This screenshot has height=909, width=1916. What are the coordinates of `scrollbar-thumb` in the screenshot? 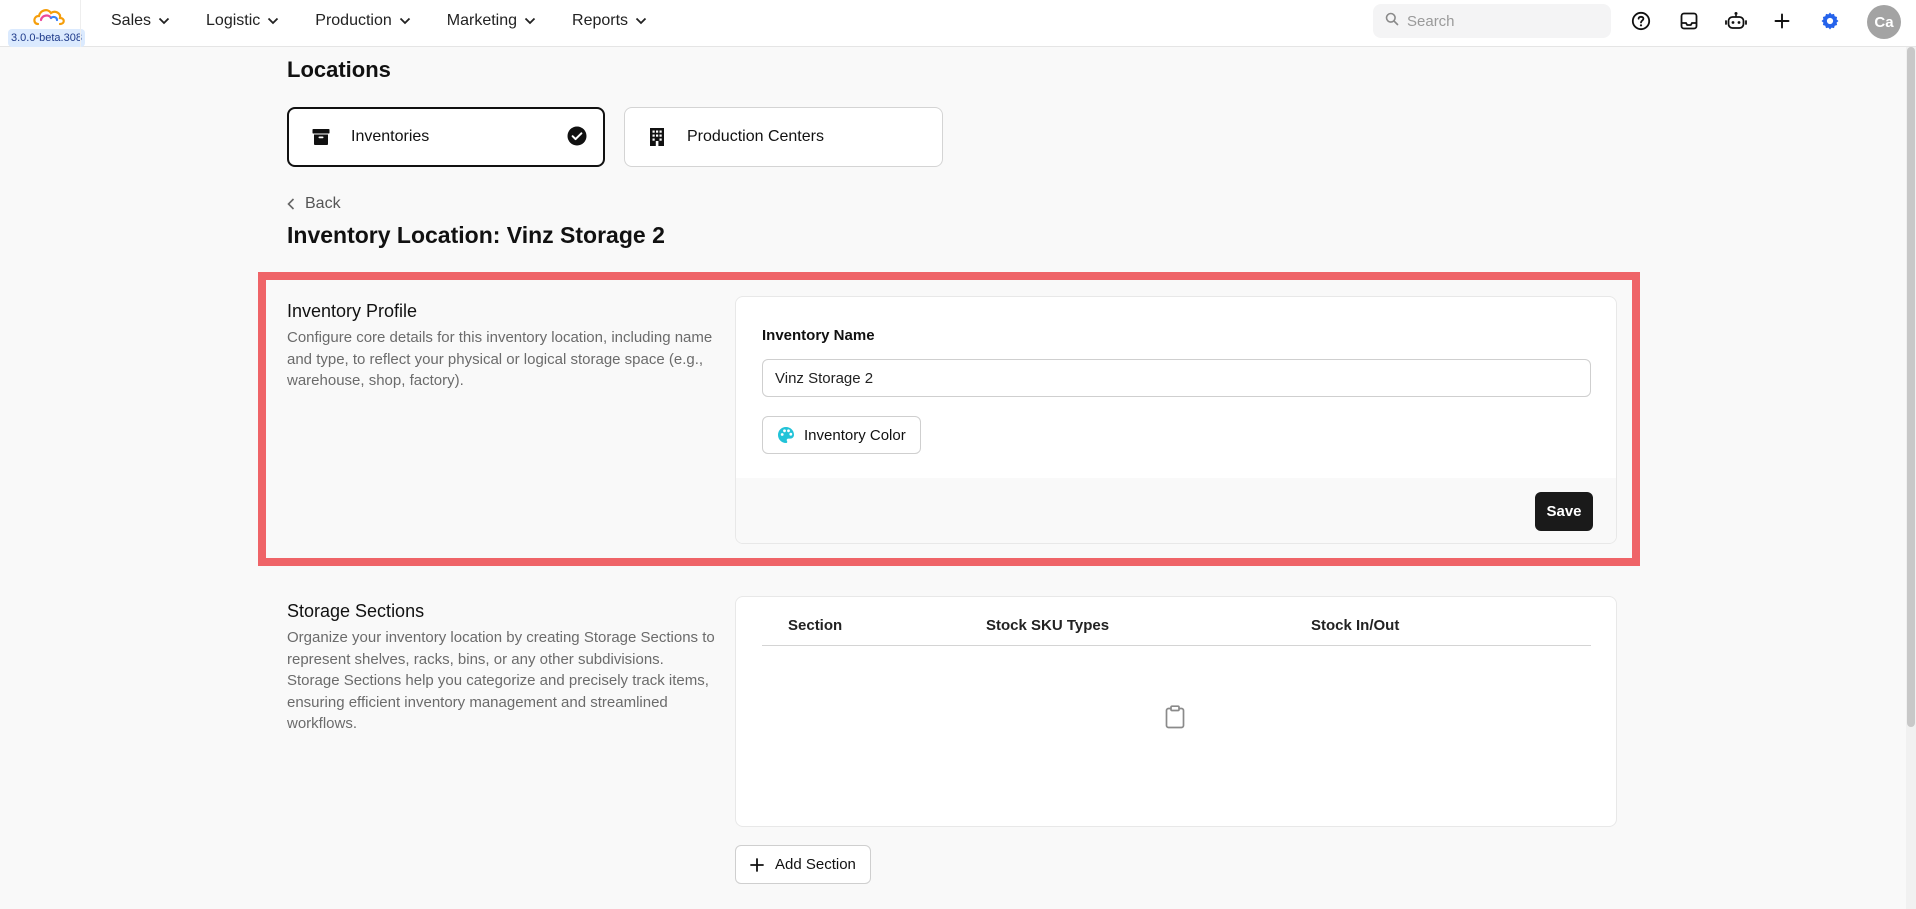 It's located at (1911, 387).